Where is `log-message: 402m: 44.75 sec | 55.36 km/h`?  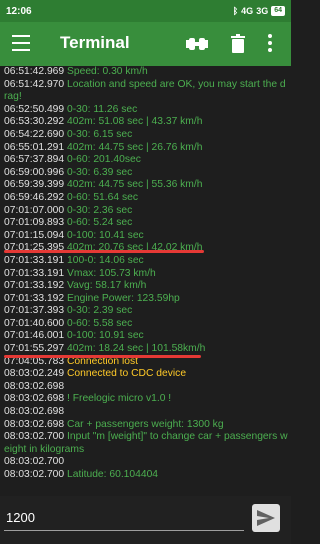
log-message: 402m: 44.75 sec | 55.36 km/h is located at coordinates (135, 185).